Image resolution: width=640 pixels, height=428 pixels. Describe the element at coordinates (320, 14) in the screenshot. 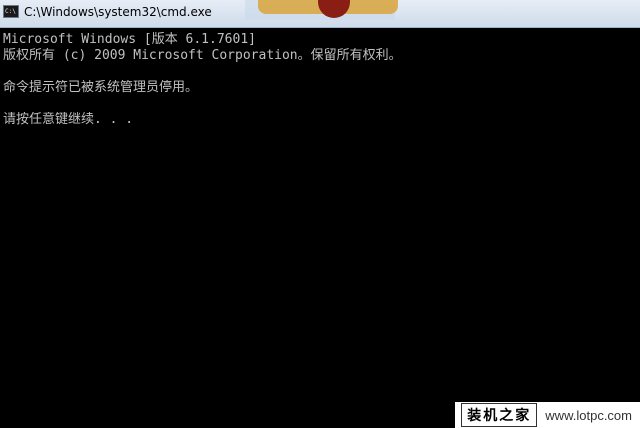

I see `title-bar: C:\ C:\Windows\system32\cmd.exe` at that location.